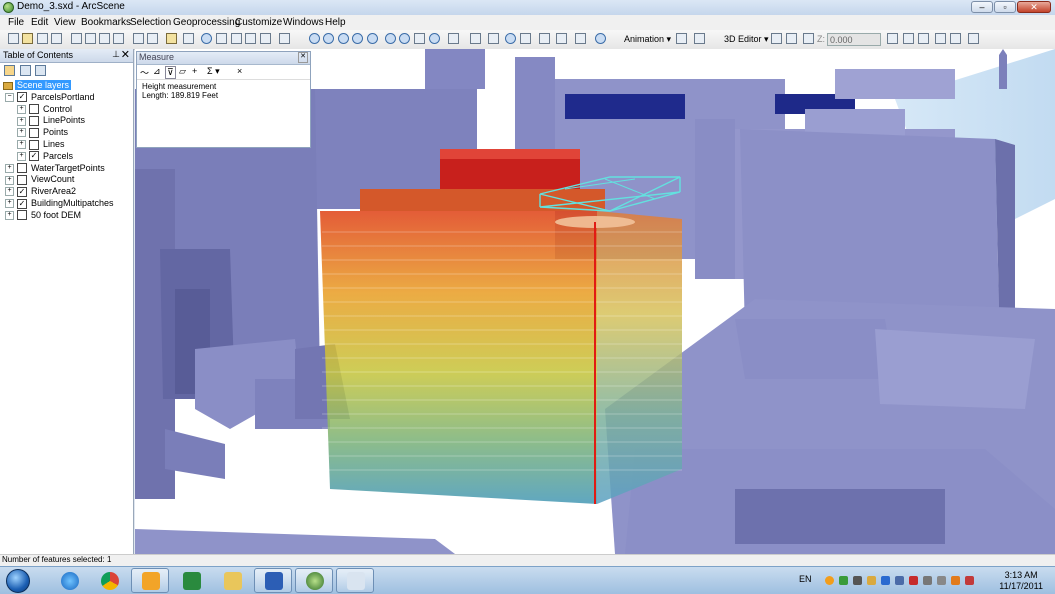 The height and width of the screenshot is (594, 1055). Describe the element at coordinates (510, 38) in the screenshot. I see `identify-icon` at that location.